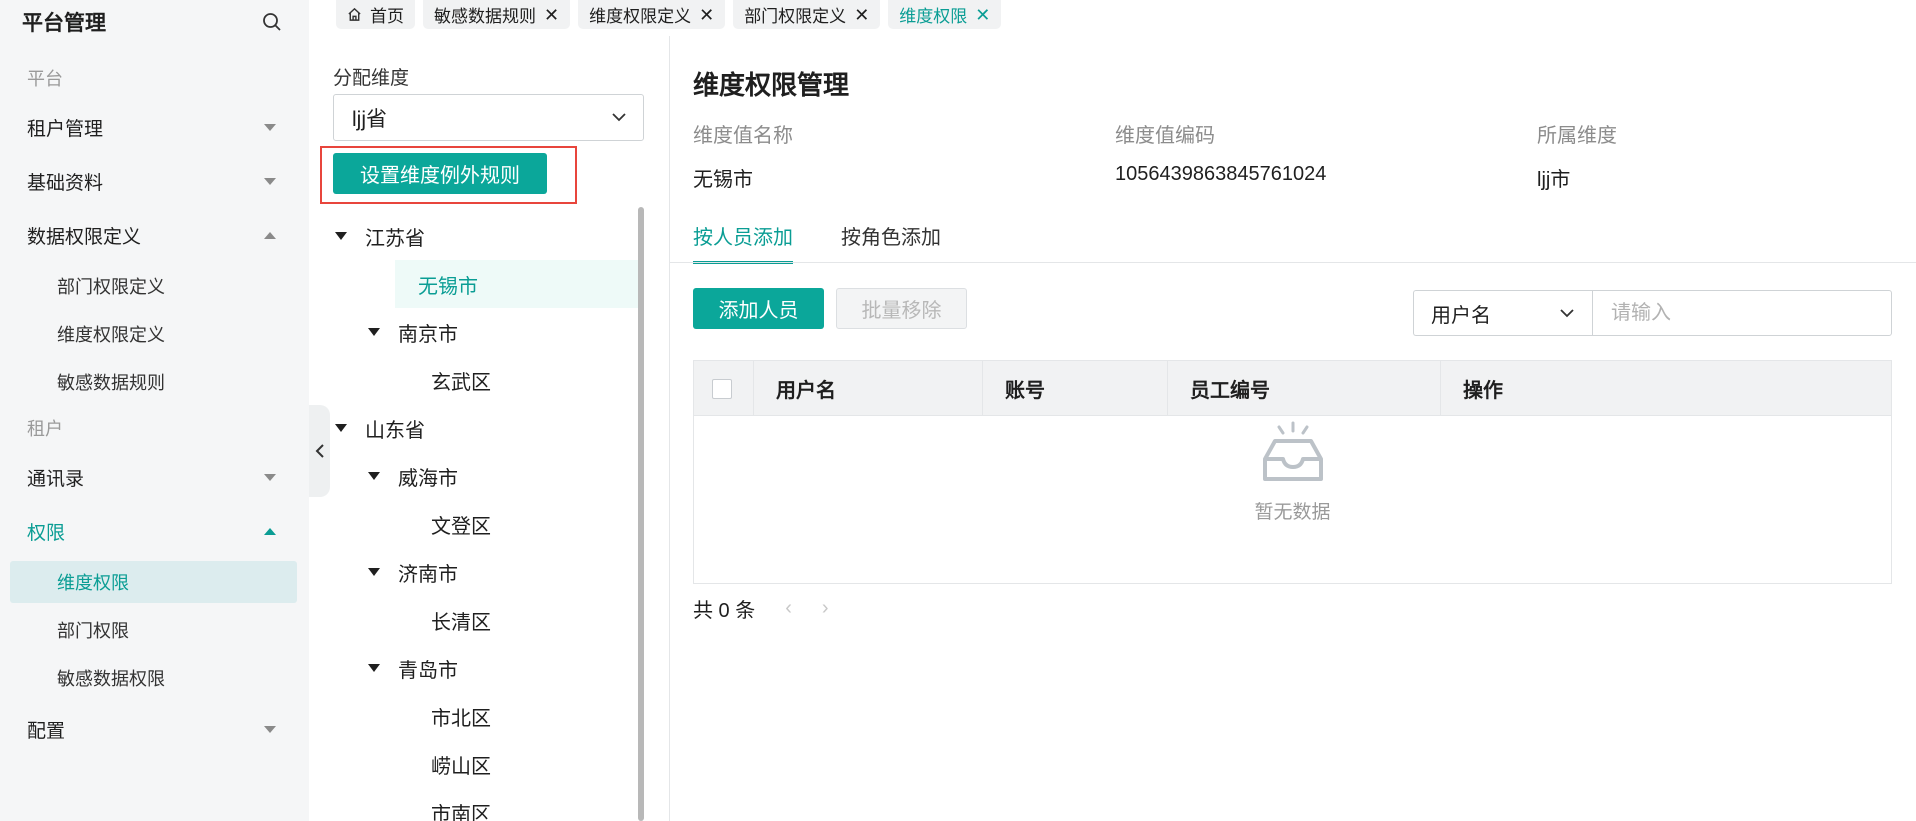  Describe the element at coordinates (825, 608) in the screenshot. I see `next-page-icon: ›` at that location.